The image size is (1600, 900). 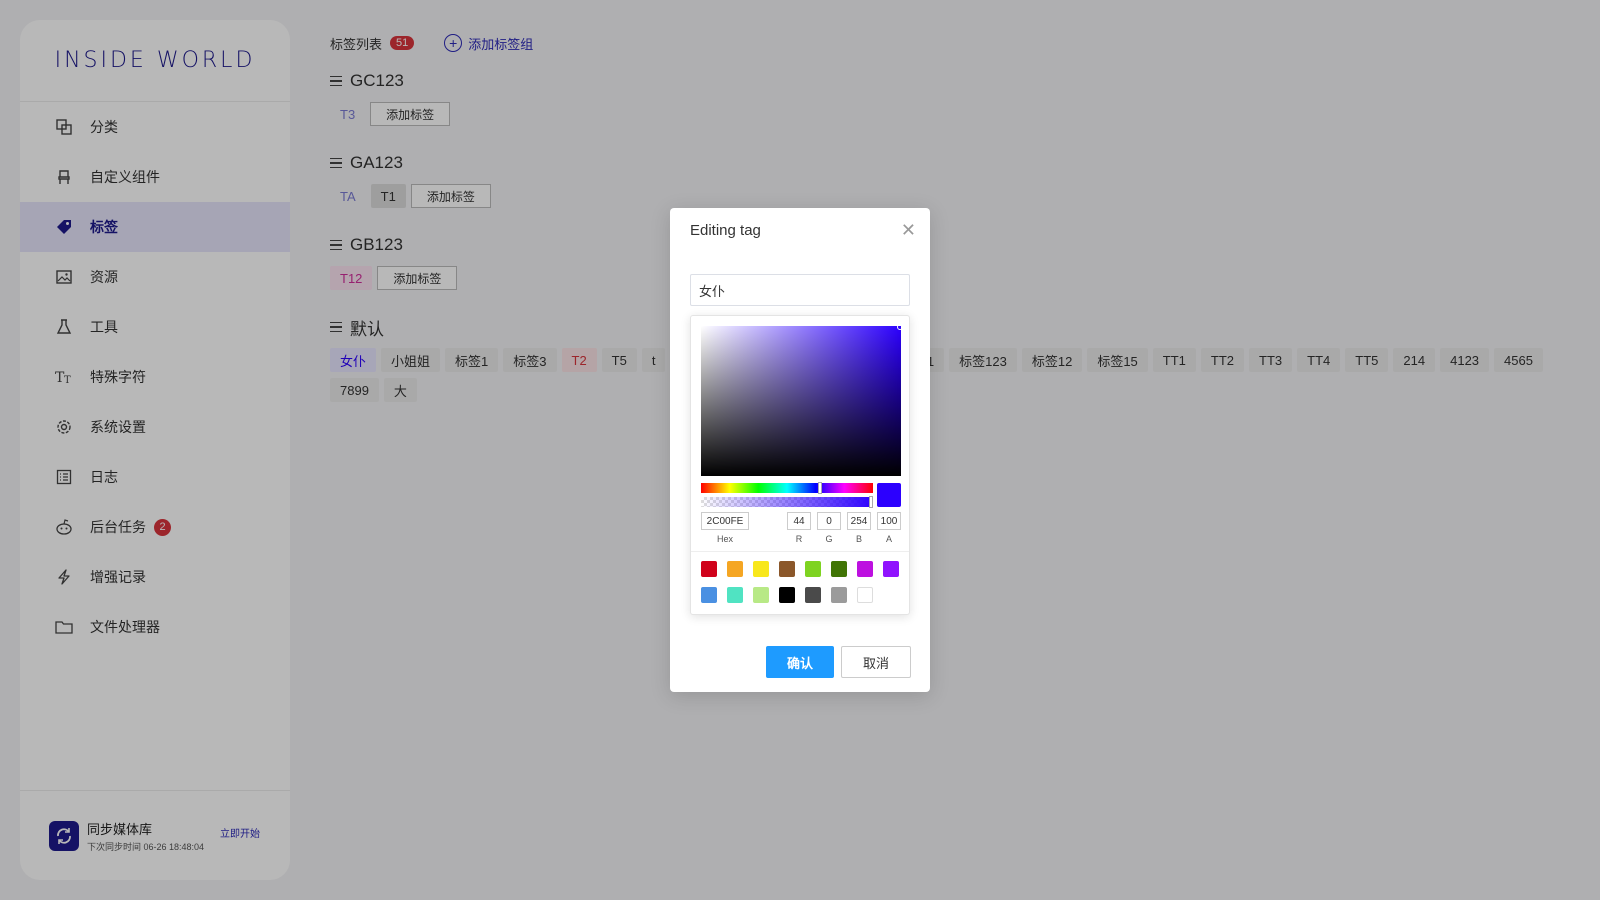 What do you see at coordinates (889, 521) in the screenshot?
I see `a-input` at bounding box center [889, 521].